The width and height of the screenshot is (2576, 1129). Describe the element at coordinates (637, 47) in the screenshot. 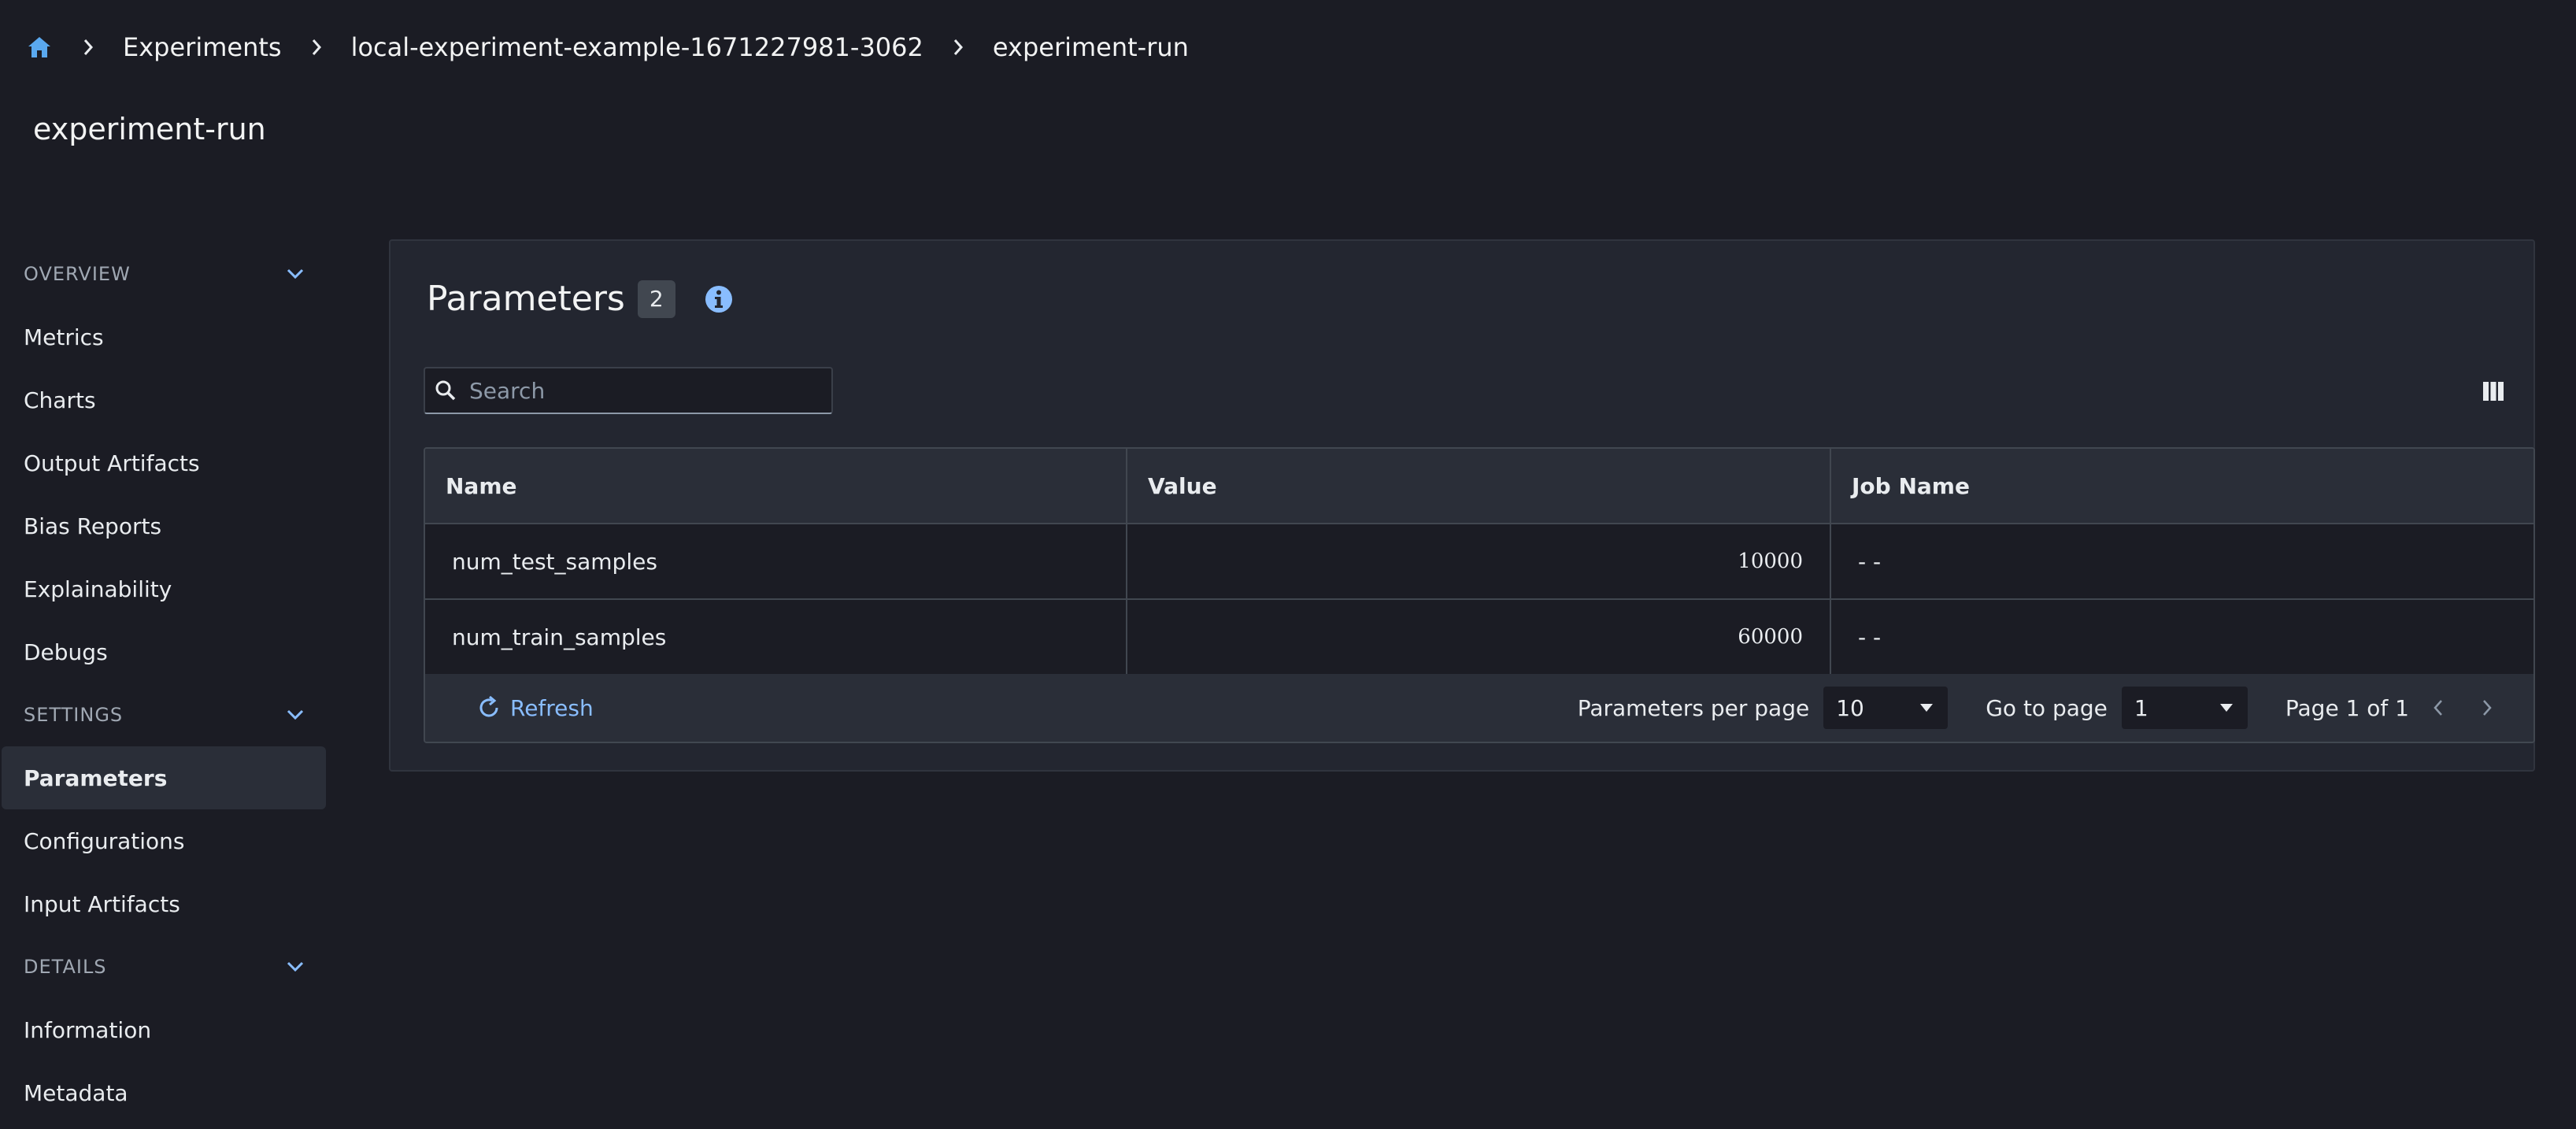

I see `breadcrumb-experiment: local-experiment-example-1671227981-3062` at that location.